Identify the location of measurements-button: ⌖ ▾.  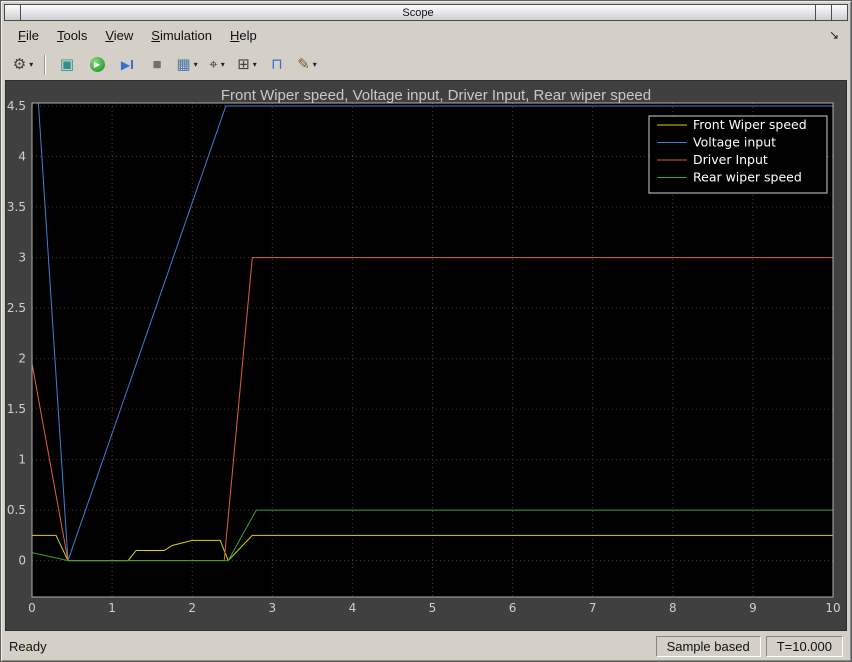
(217, 65).